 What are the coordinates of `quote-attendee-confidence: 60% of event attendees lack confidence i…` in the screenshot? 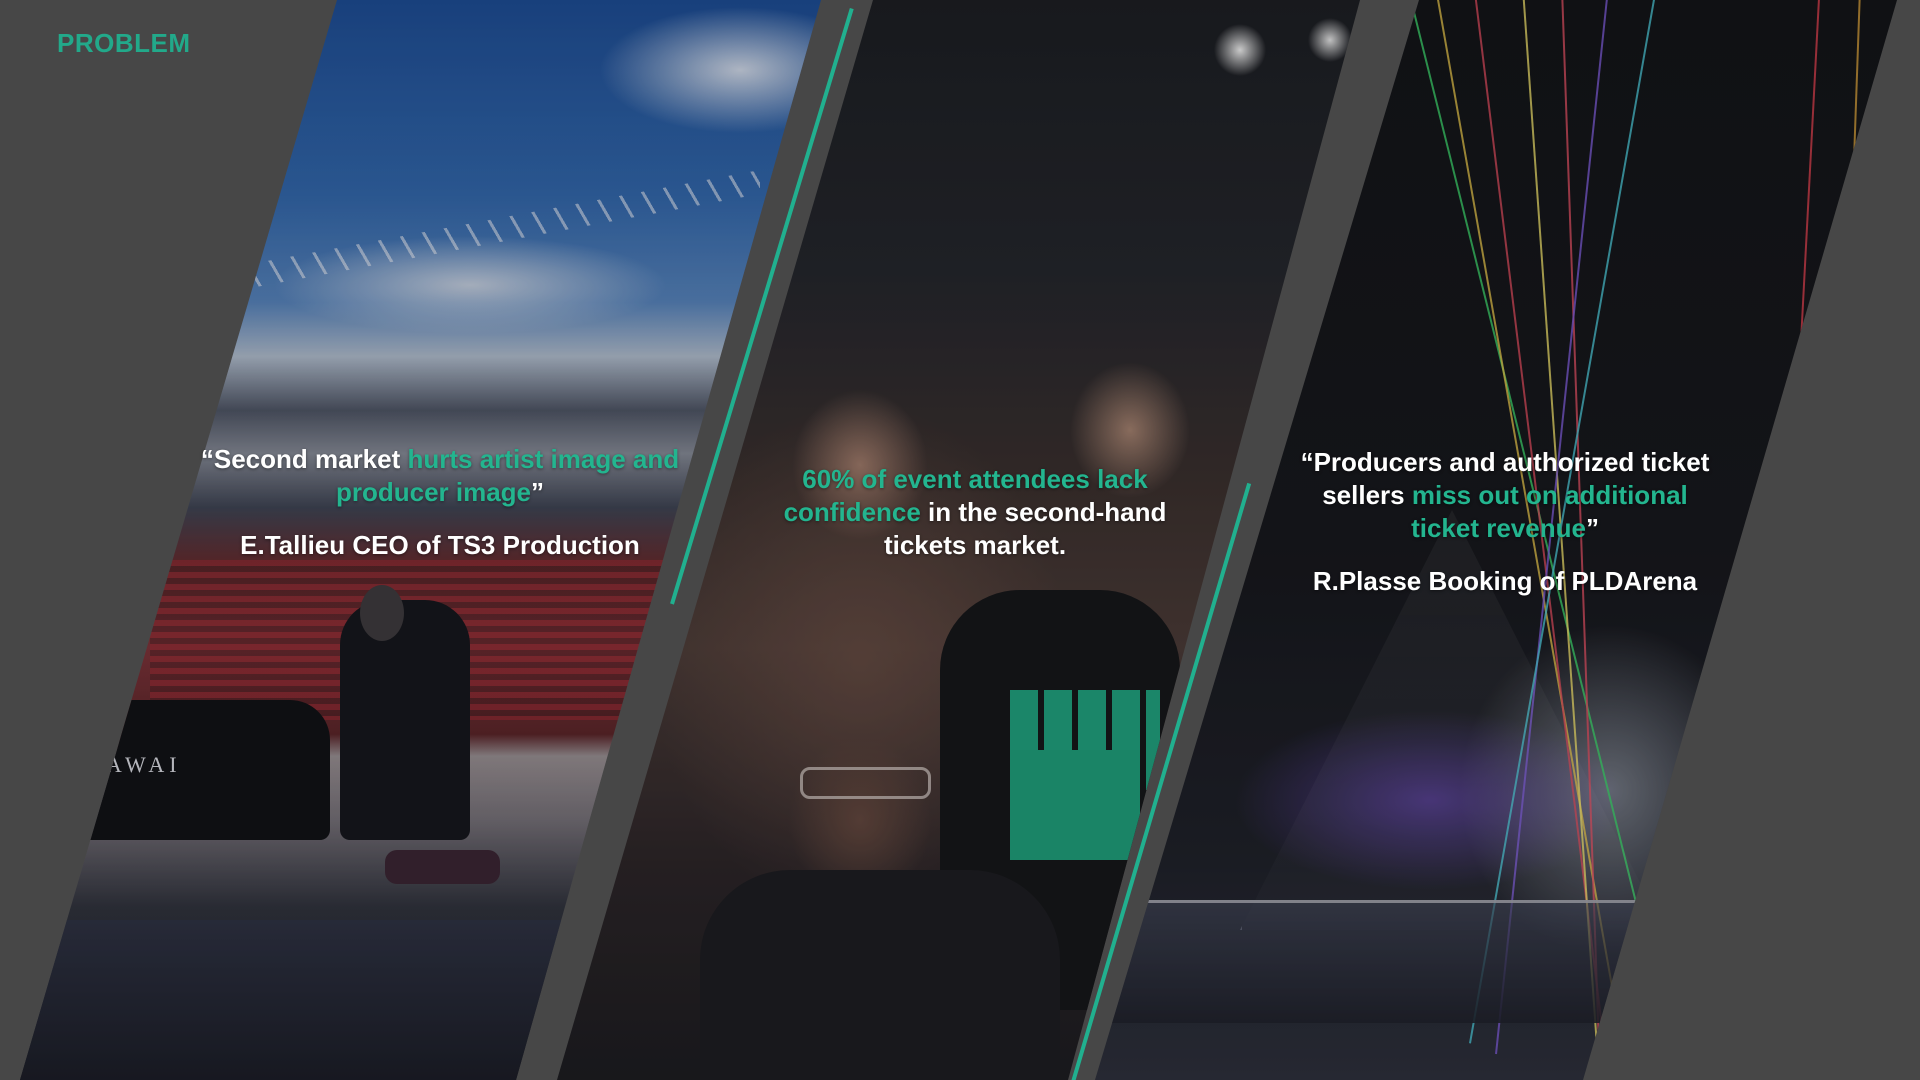 It's located at (975, 512).